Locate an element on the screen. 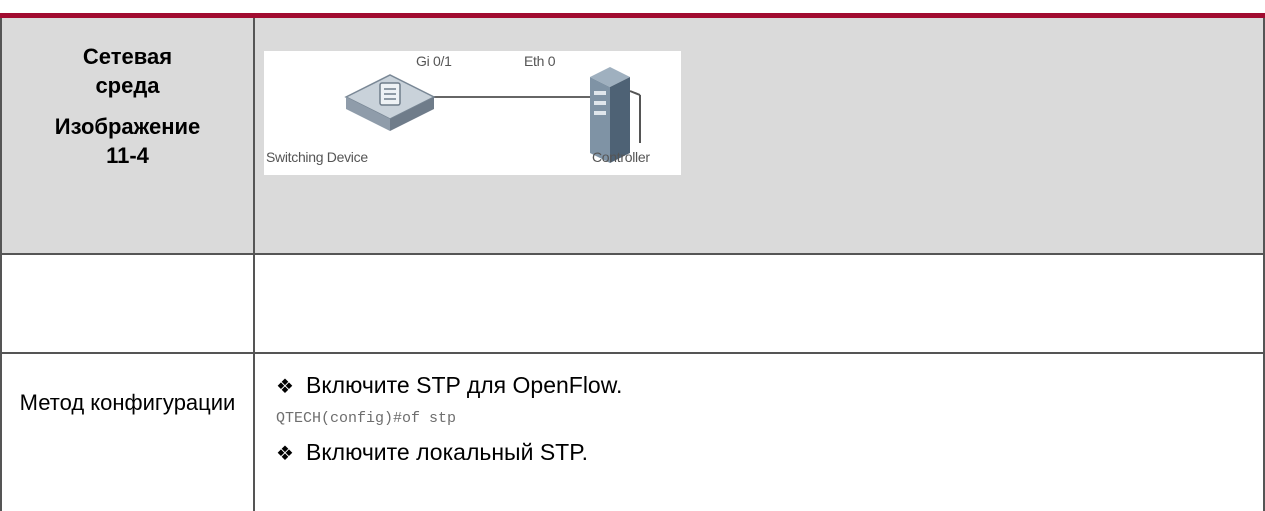 Image resolution: width=1265 pixels, height=511 pixels. env-label-title: Сетевая среда is located at coordinates (127, 71).